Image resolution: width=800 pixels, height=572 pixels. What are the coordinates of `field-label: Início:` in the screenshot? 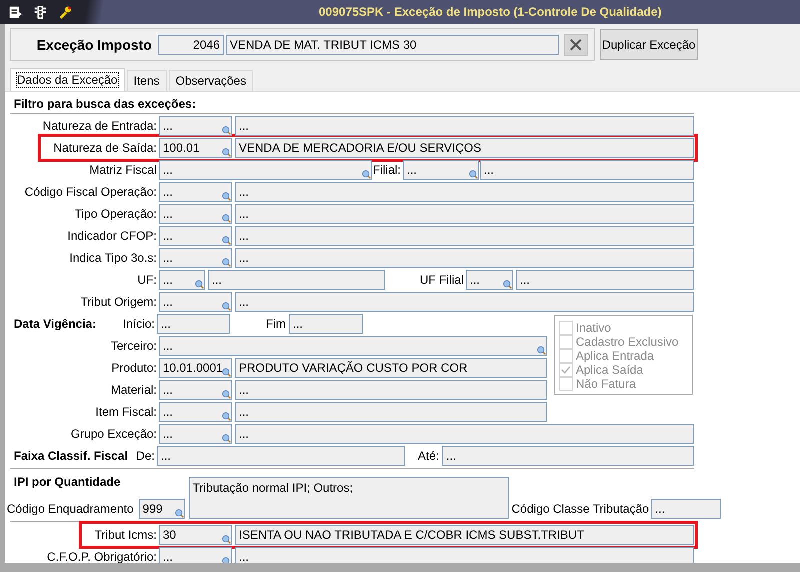 It's located at (139, 324).